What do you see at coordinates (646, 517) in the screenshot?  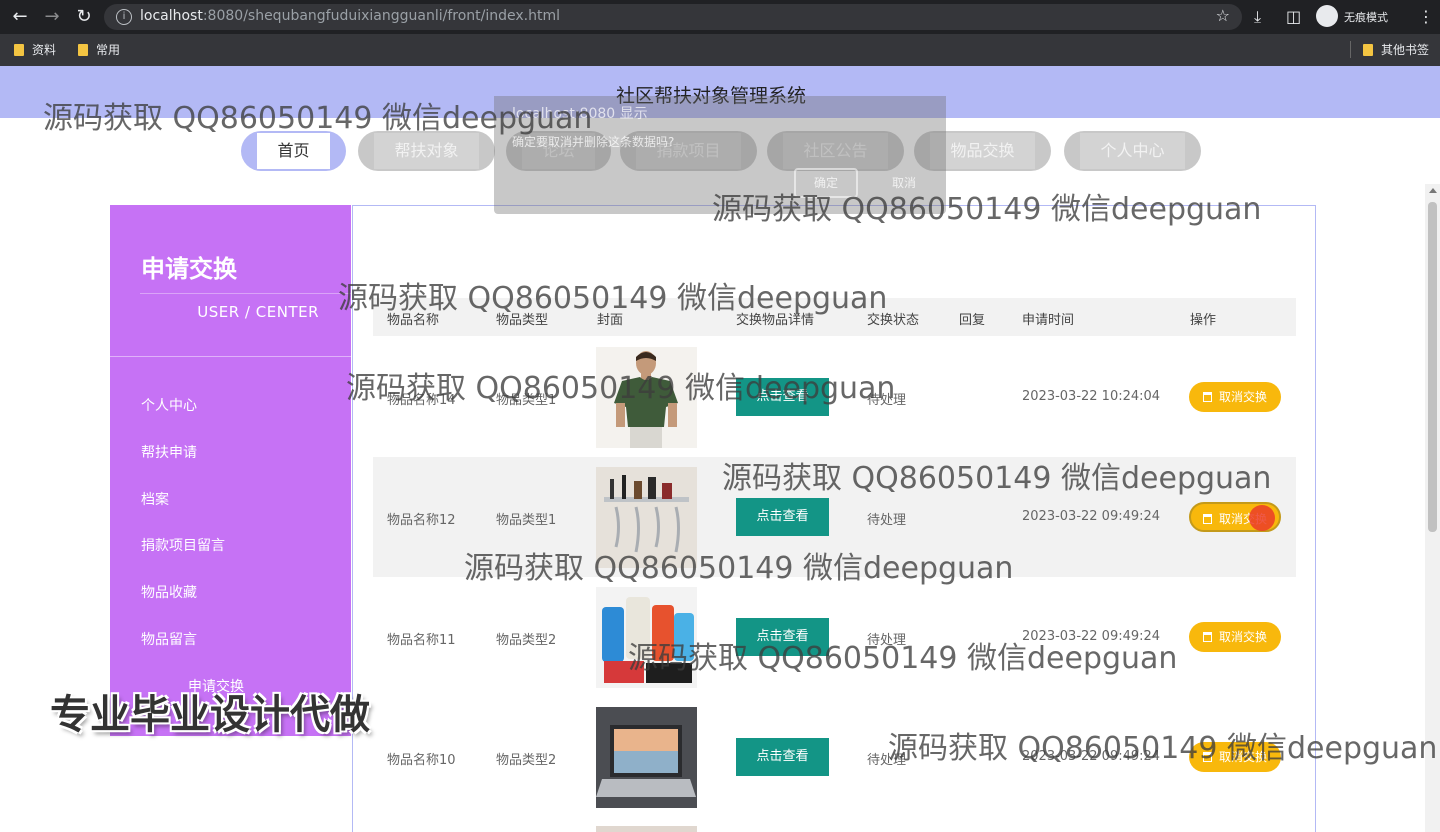 I see `cover-image-rack` at bounding box center [646, 517].